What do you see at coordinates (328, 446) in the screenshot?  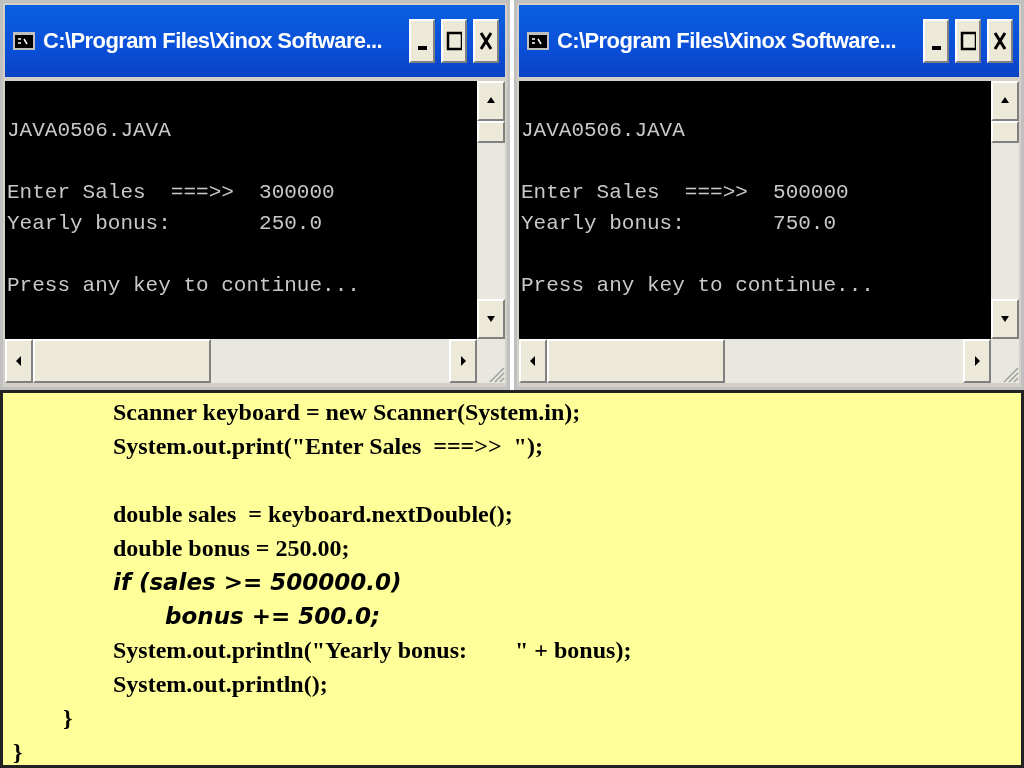 I see `code-line: System.out.print("Enter Sales ===>> ");` at bounding box center [328, 446].